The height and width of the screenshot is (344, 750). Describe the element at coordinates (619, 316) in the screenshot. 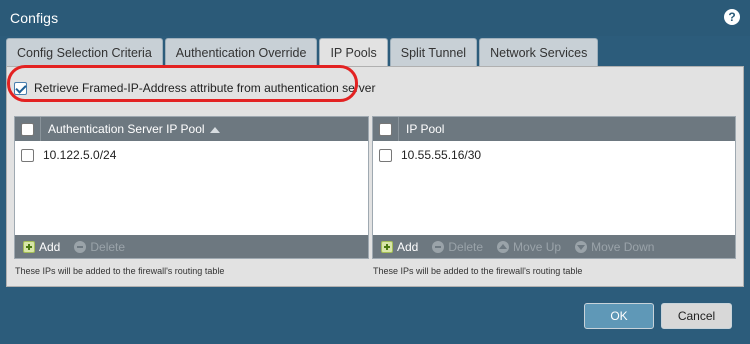

I see `ok-button: OK` at that location.